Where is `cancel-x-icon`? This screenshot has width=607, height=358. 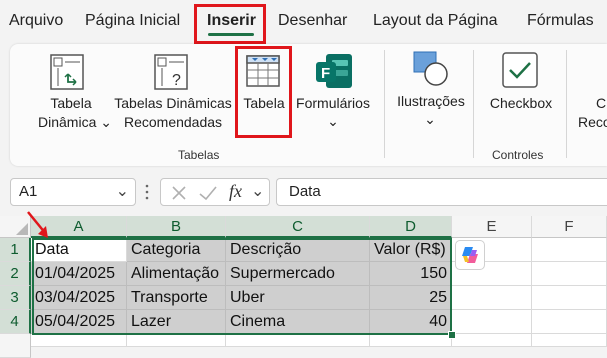 cancel-x-icon is located at coordinates (179, 193).